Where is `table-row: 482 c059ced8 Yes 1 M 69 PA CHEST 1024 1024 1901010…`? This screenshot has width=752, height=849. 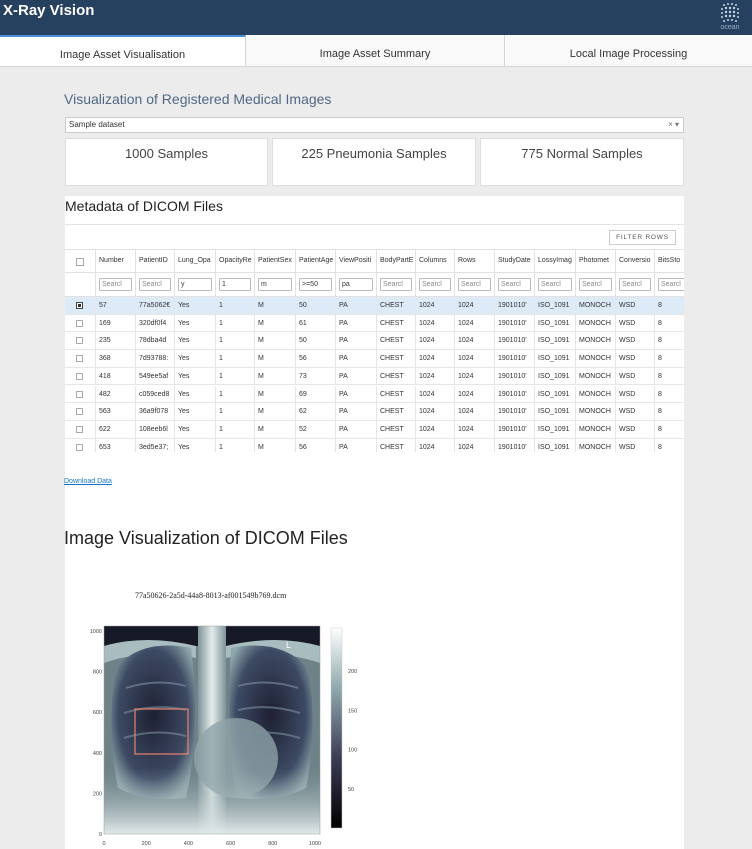 table-row: 482 c059ced8 Yes 1 M 69 PA CHEST 1024 1024 1901010… is located at coordinates (374, 394).